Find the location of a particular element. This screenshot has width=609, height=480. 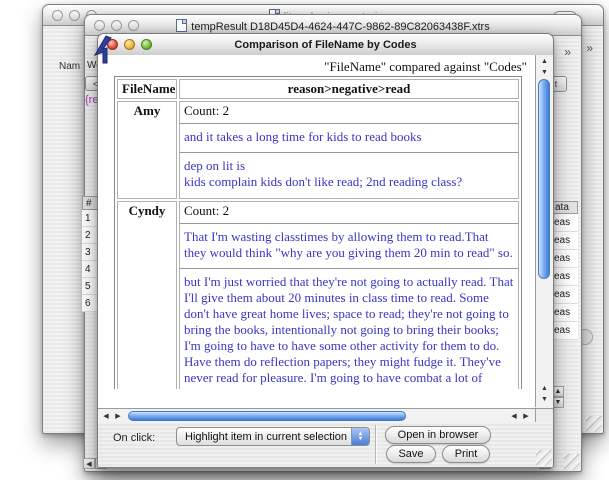

on-click-popup: Highlight item in current selection ▲ ▼ is located at coordinates (273, 436).